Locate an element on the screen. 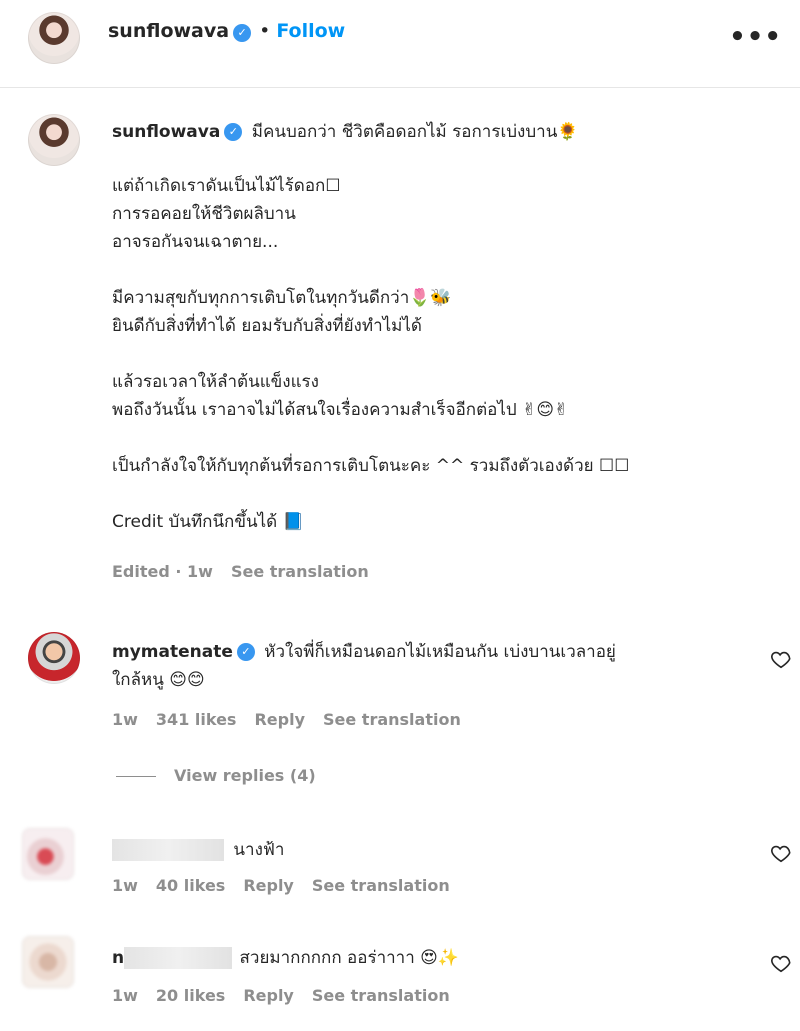 Image resolution: width=800 pixels, height=1031 pixels. comment-meta: 1w 40 likes Reply See translation is located at coordinates (290, 885).